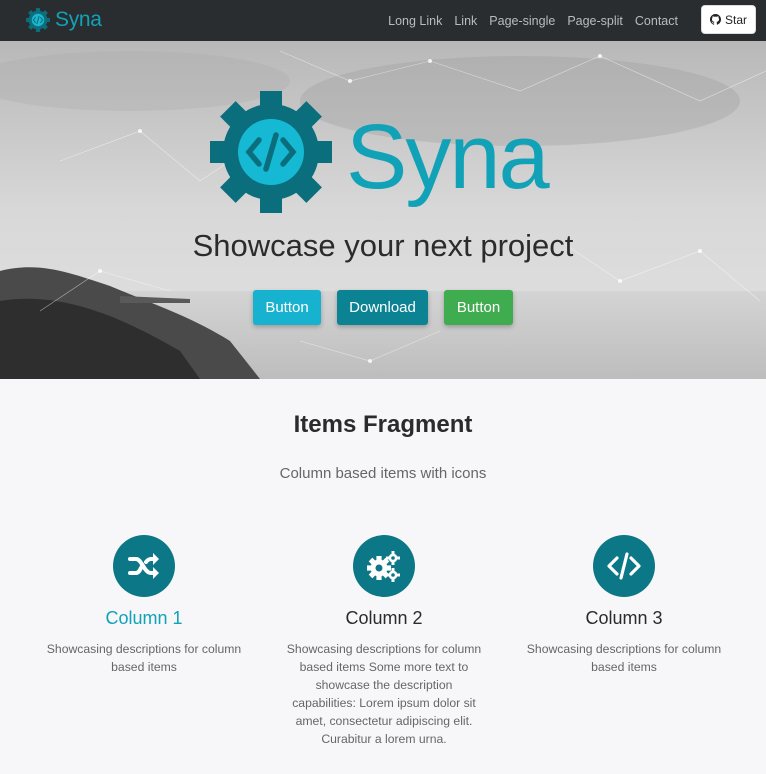 Image resolution: width=766 pixels, height=774 pixels. I want to click on nav-link-link: Link, so click(465, 21).